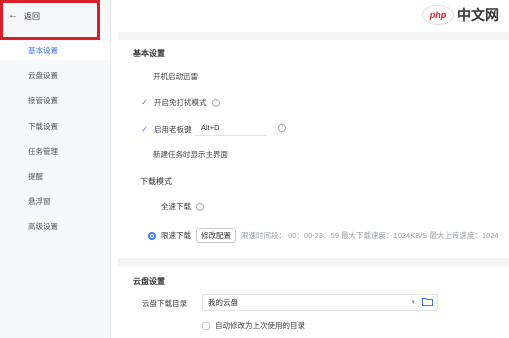  Describe the element at coordinates (260, 325) in the screenshot. I see `auto-change-label: 自动修改为上次使用的目录` at that location.